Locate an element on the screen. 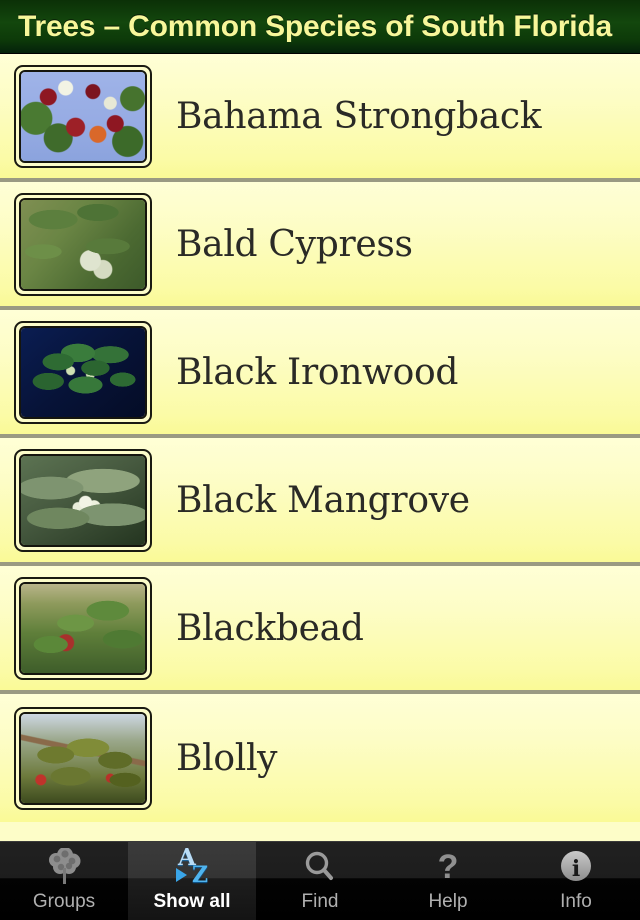  black-mangrove-photo-icon is located at coordinates (83, 500).